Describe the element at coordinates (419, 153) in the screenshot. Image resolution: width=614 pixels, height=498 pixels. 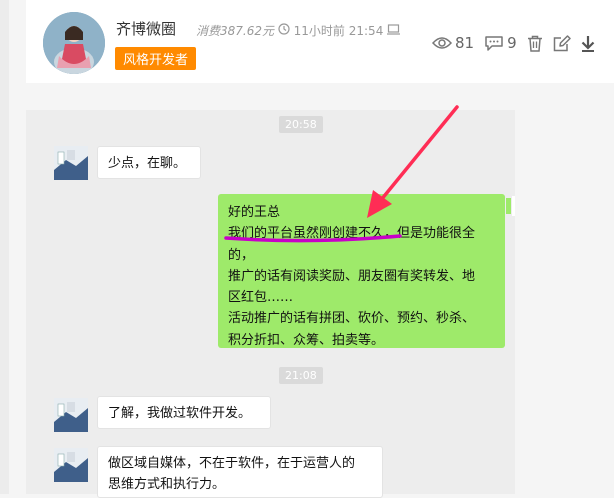
I see `annotation-arrow` at that location.